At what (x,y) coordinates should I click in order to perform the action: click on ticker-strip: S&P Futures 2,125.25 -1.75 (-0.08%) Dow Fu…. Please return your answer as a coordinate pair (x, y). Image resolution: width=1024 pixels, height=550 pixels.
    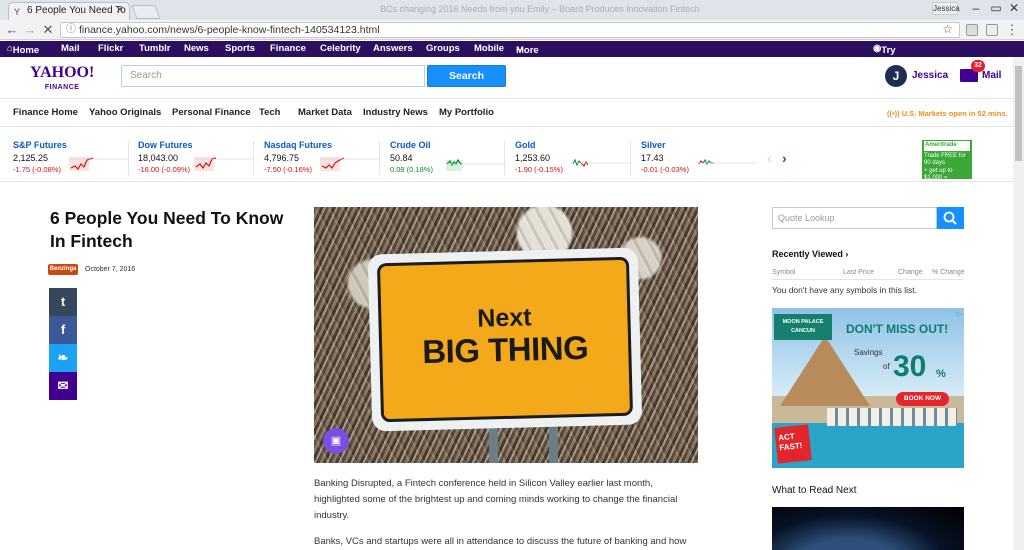
    Looking at the image, I should click on (506, 154).